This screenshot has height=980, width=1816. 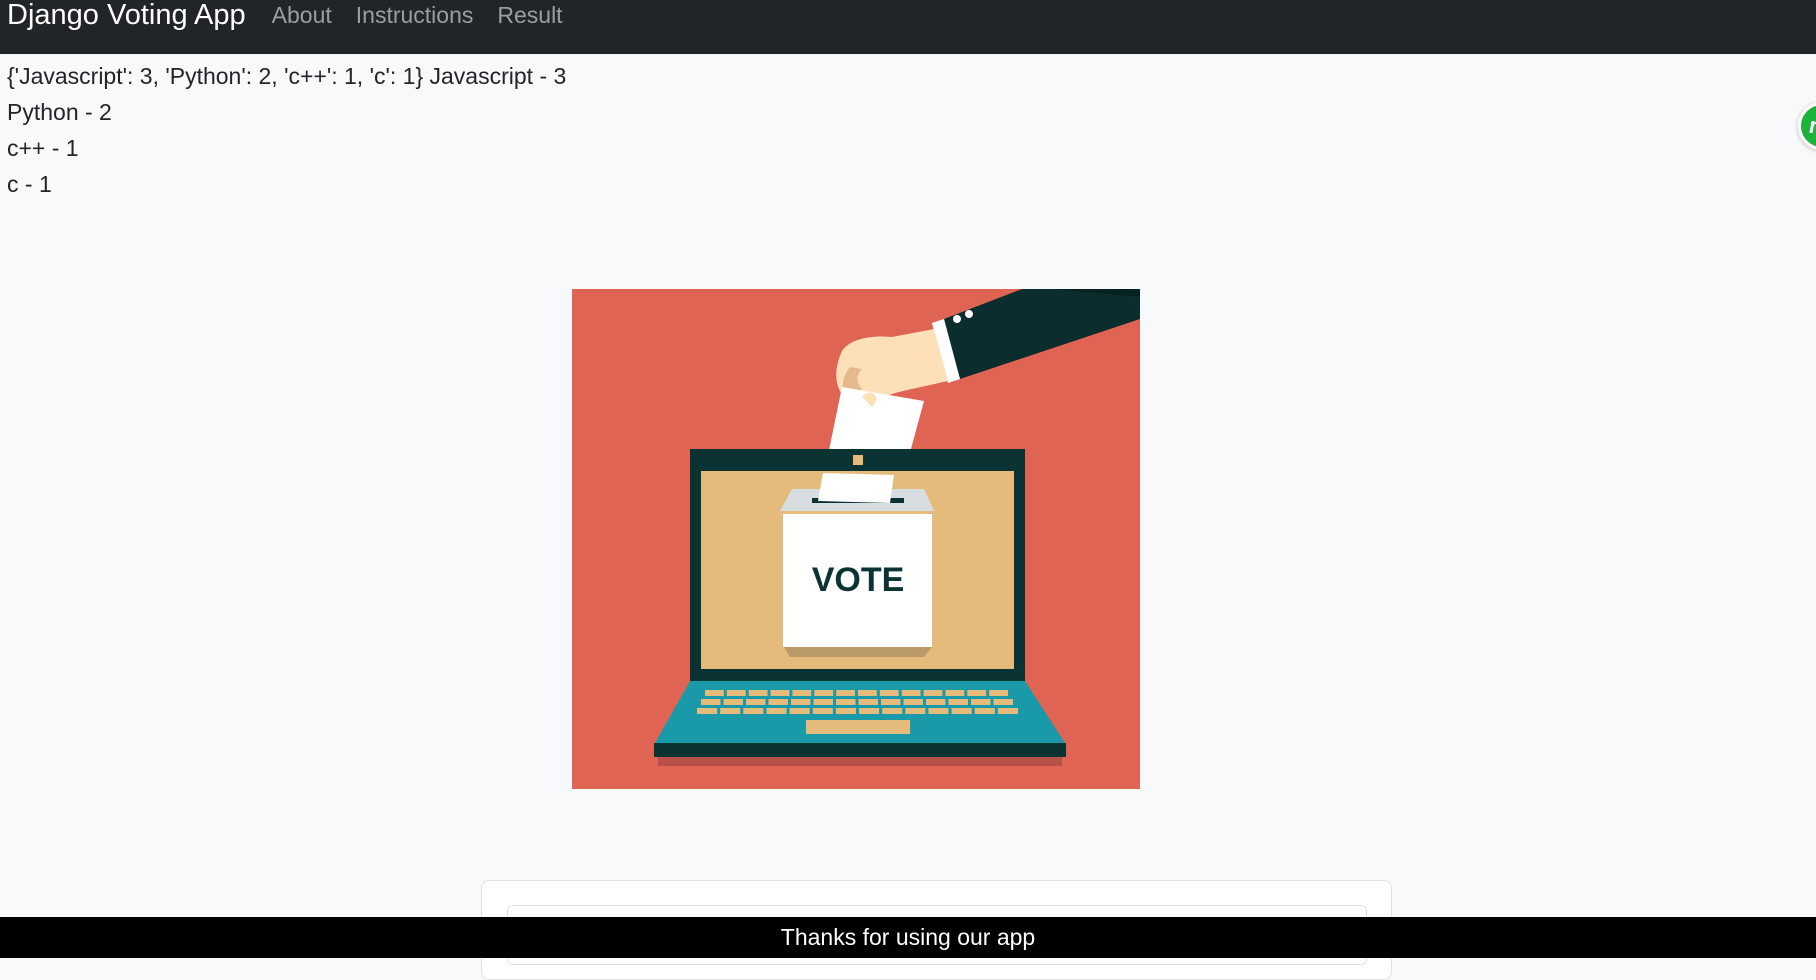 What do you see at coordinates (860, 761) in the screenshot?
I see `laptop-shadow` at bounding box center [860, 761].